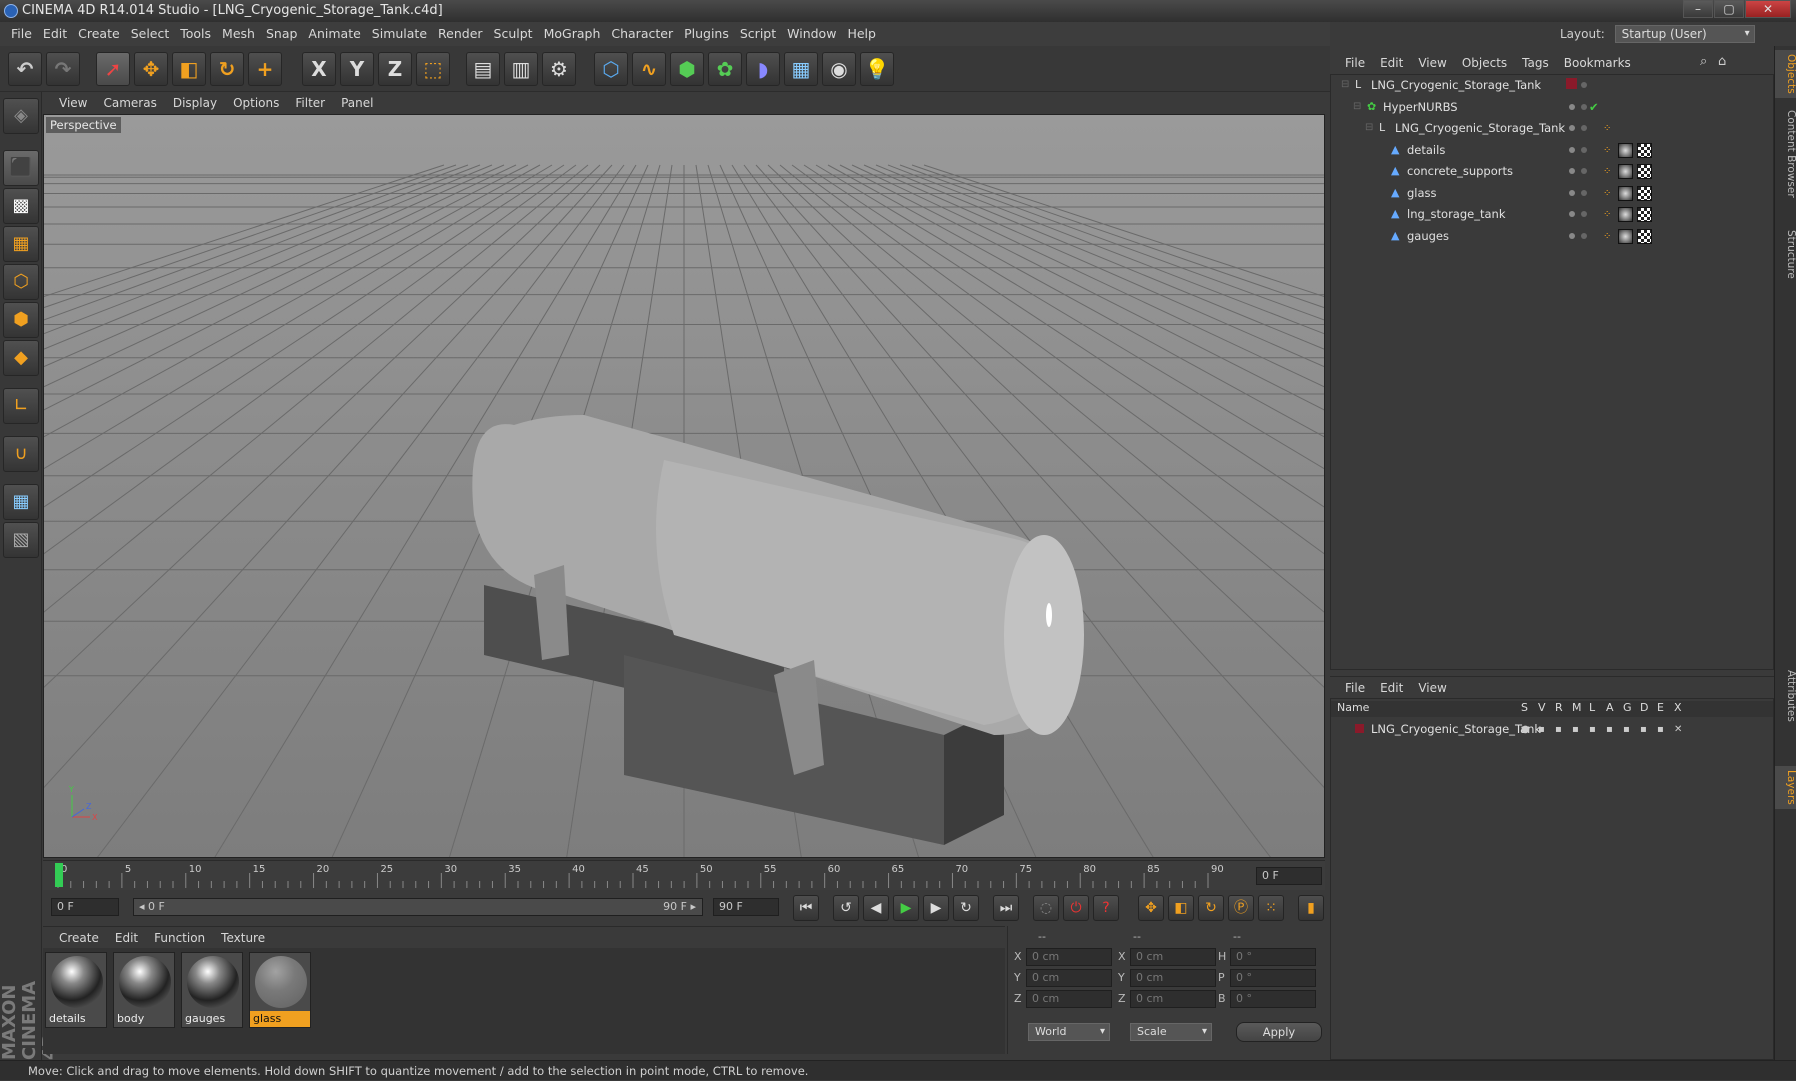 This screenshot has height=1081, width=1796. What do you see at coordinates (1575, 729) in the screenshot?
I see `layer-manager-toggle-icon: ▪` at bounding box center [1575, 729].